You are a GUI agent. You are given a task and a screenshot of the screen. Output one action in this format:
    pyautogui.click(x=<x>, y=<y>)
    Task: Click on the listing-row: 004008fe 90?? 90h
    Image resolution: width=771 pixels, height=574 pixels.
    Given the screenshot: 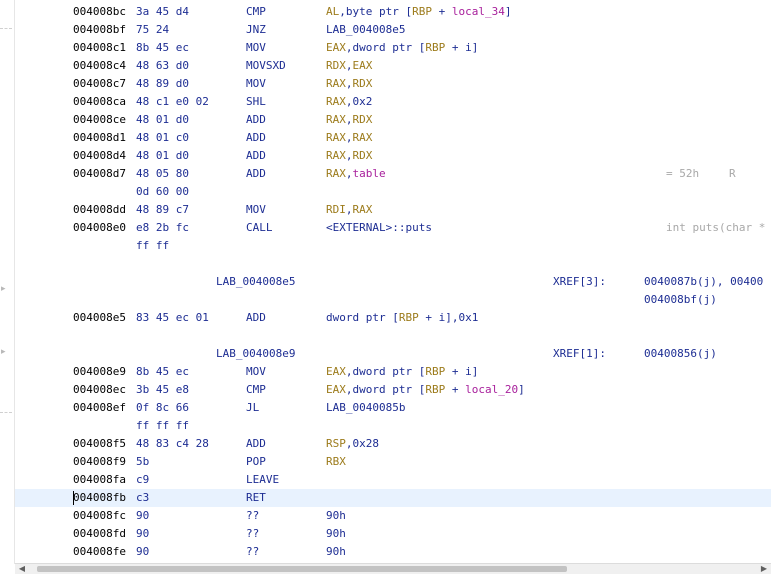 What is the action you would take?
    pyautogui.click(x=393, y=552)
    